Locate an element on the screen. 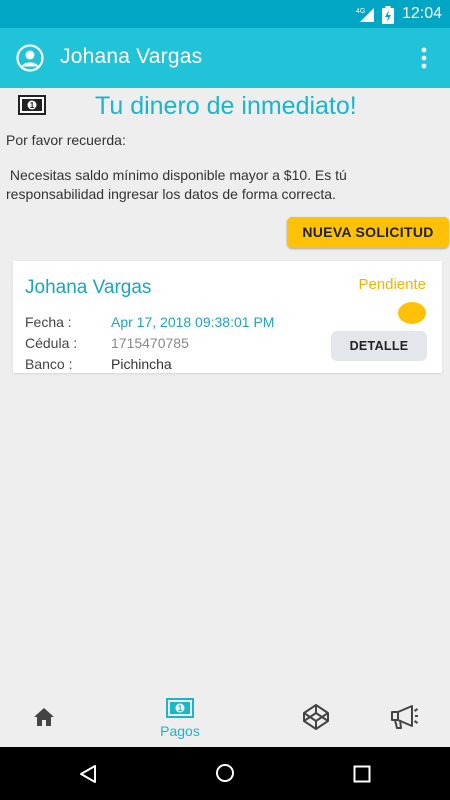 Image resolution: width=450 pixels, height=800 pixels. status-text: Pendiente is located at coordinates (392, 284).